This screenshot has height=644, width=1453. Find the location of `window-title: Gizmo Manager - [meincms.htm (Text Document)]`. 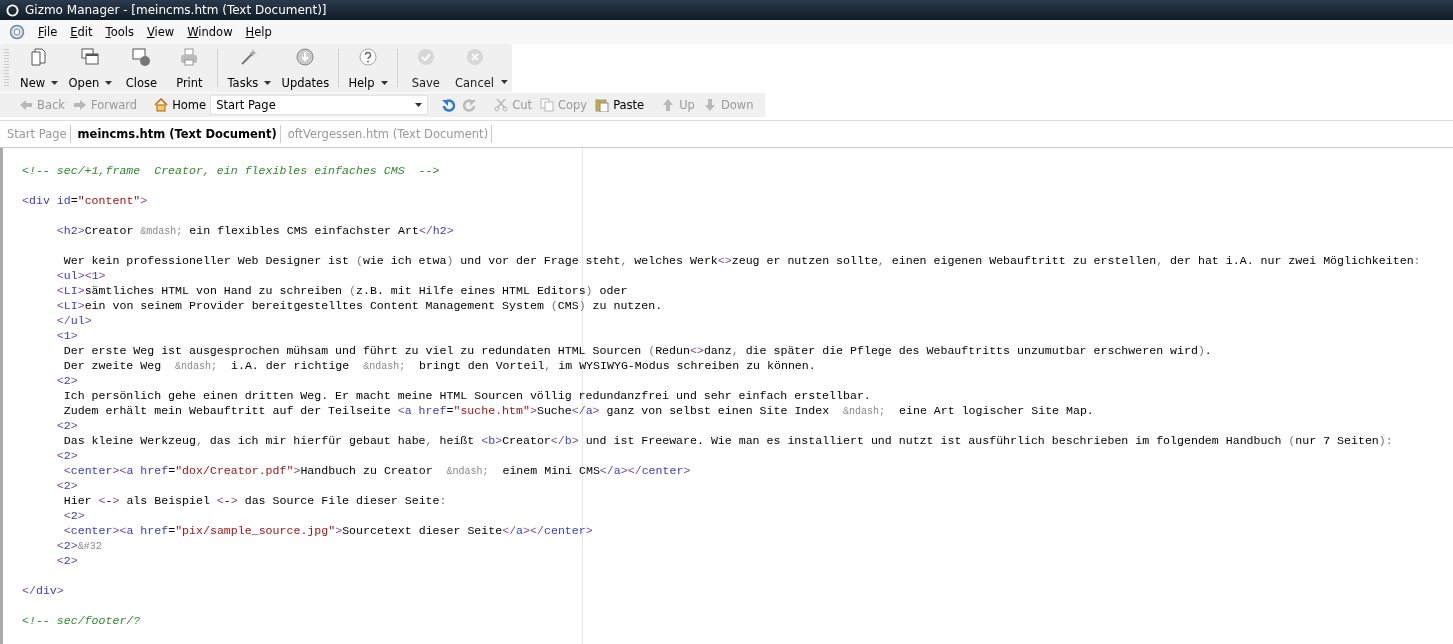

window-title: Gizmo Manager - [meincms.htm (Text Document)] is located at coordinates (176, 10).